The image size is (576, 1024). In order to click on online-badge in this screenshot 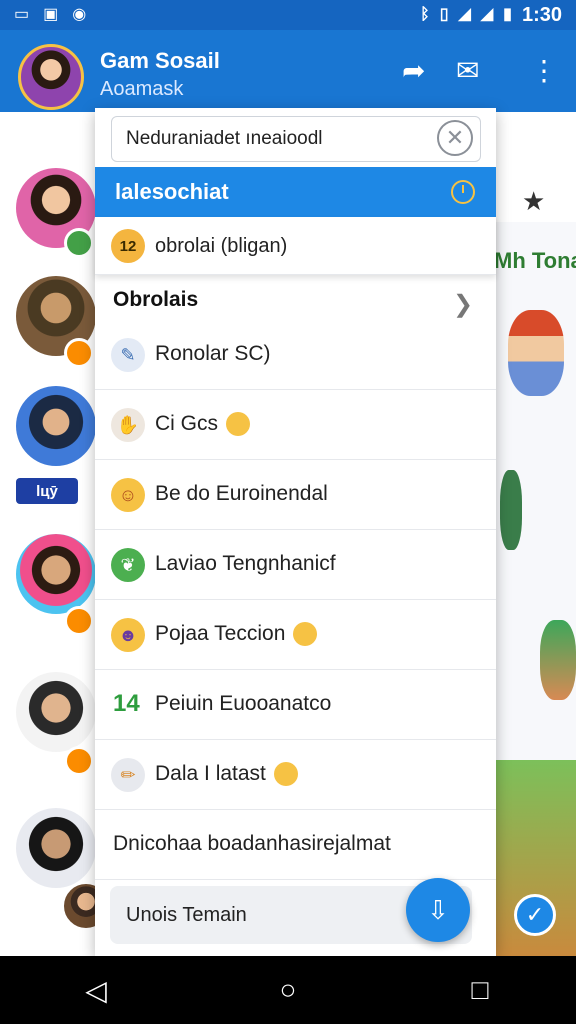, I will do `click(79, 243)`.